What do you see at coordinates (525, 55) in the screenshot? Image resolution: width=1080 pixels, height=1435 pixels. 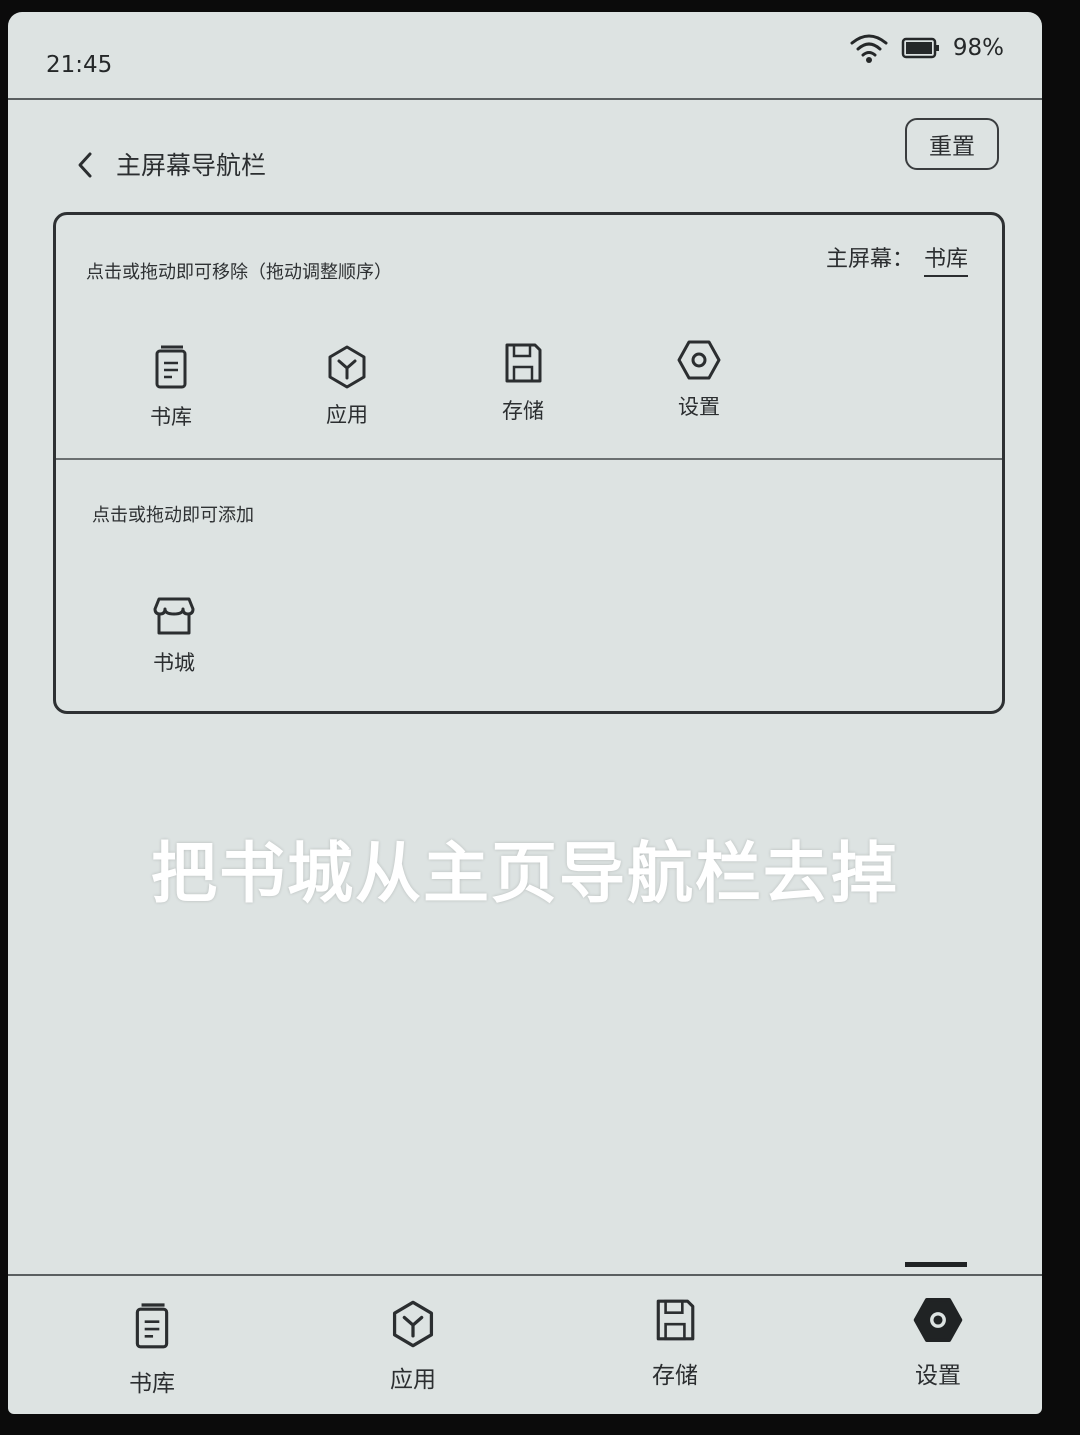 I see `status-bar: 21:45 98%` at bounding box center [525, 55].